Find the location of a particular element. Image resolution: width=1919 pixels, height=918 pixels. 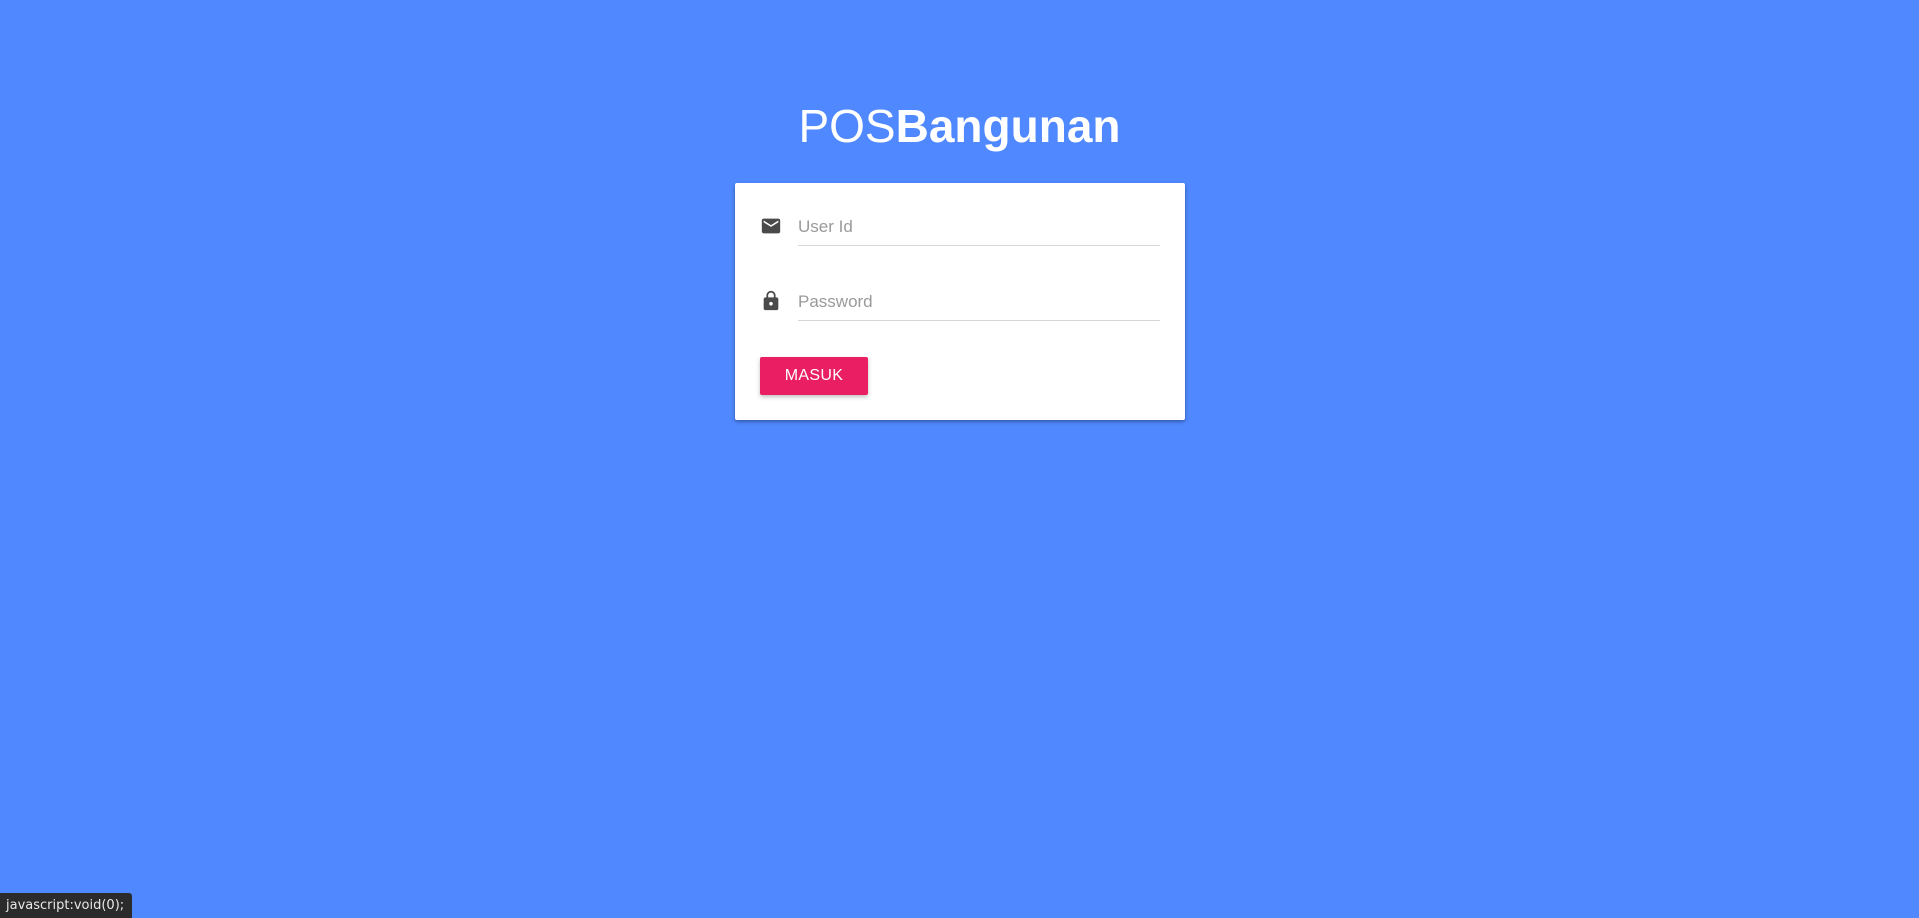

masuk-button: MASUK is located at coordinates (814, 376).